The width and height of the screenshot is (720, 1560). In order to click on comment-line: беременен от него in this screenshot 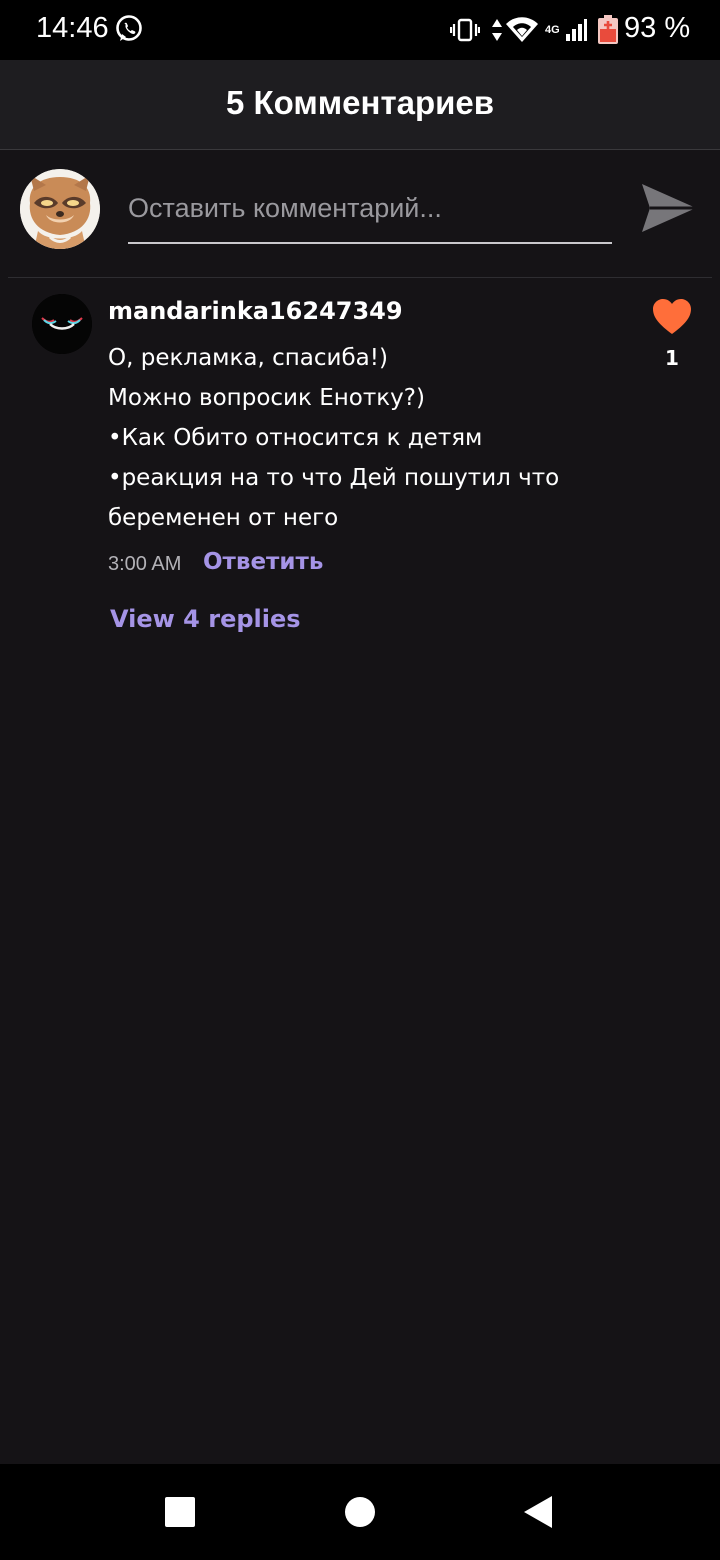, I will do `click(223, 518)`.